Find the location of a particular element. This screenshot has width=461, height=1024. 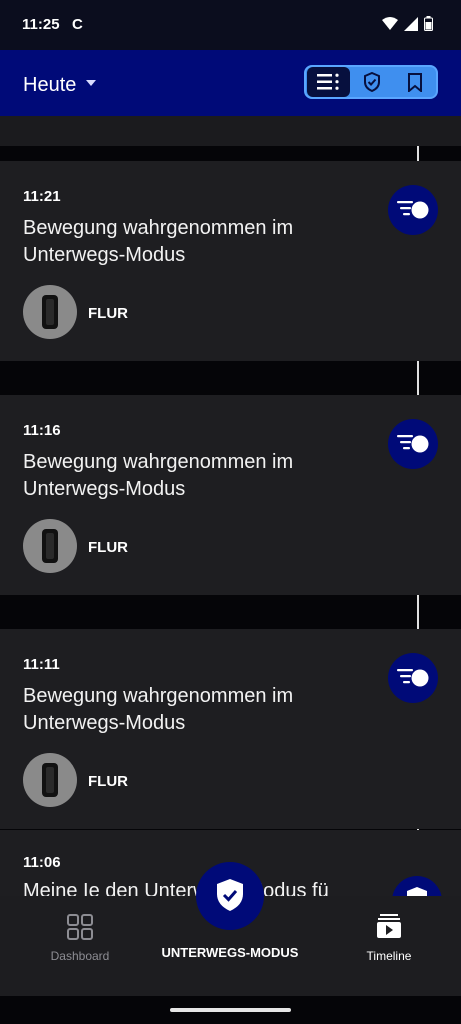

event-time: 11:16 is located at coordinates (42, 430).